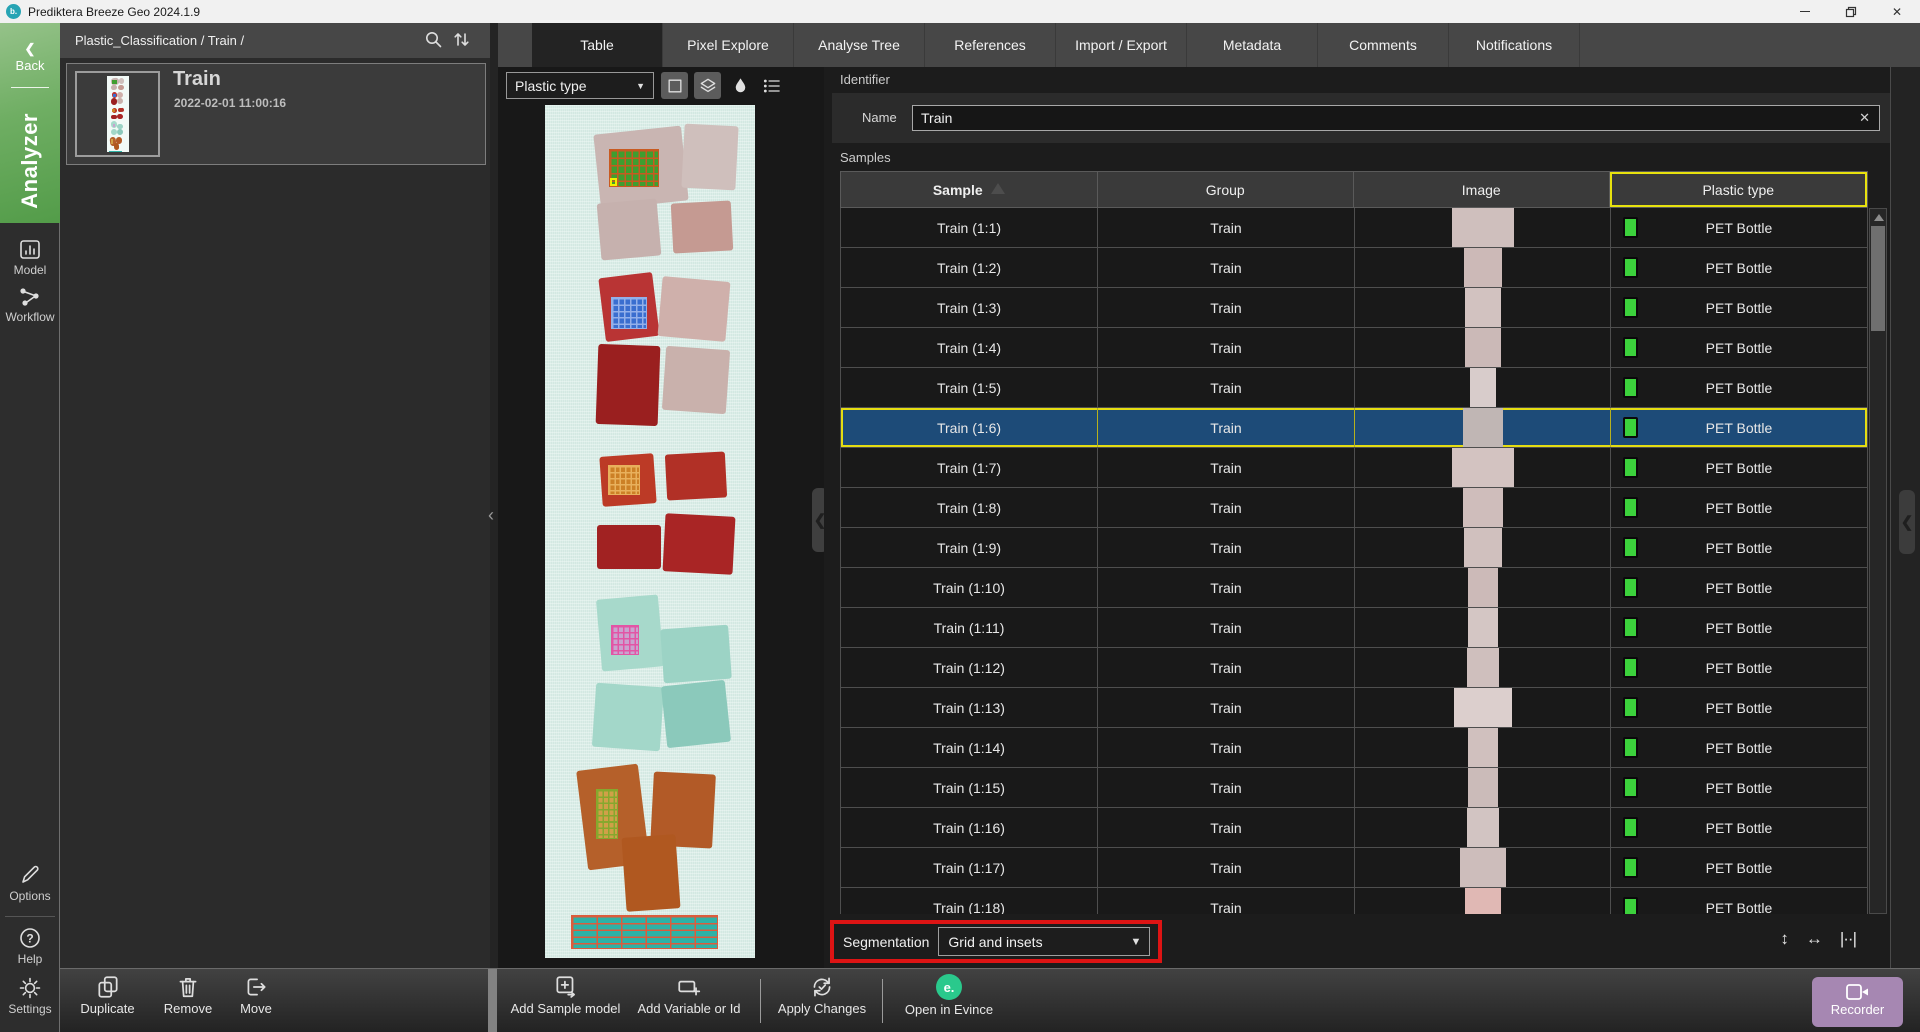 The width and height of the screenshot is (1920, 1032). Describe the element at coordinates (1396, 118) in the screenshot. I see `name-input` at that location.